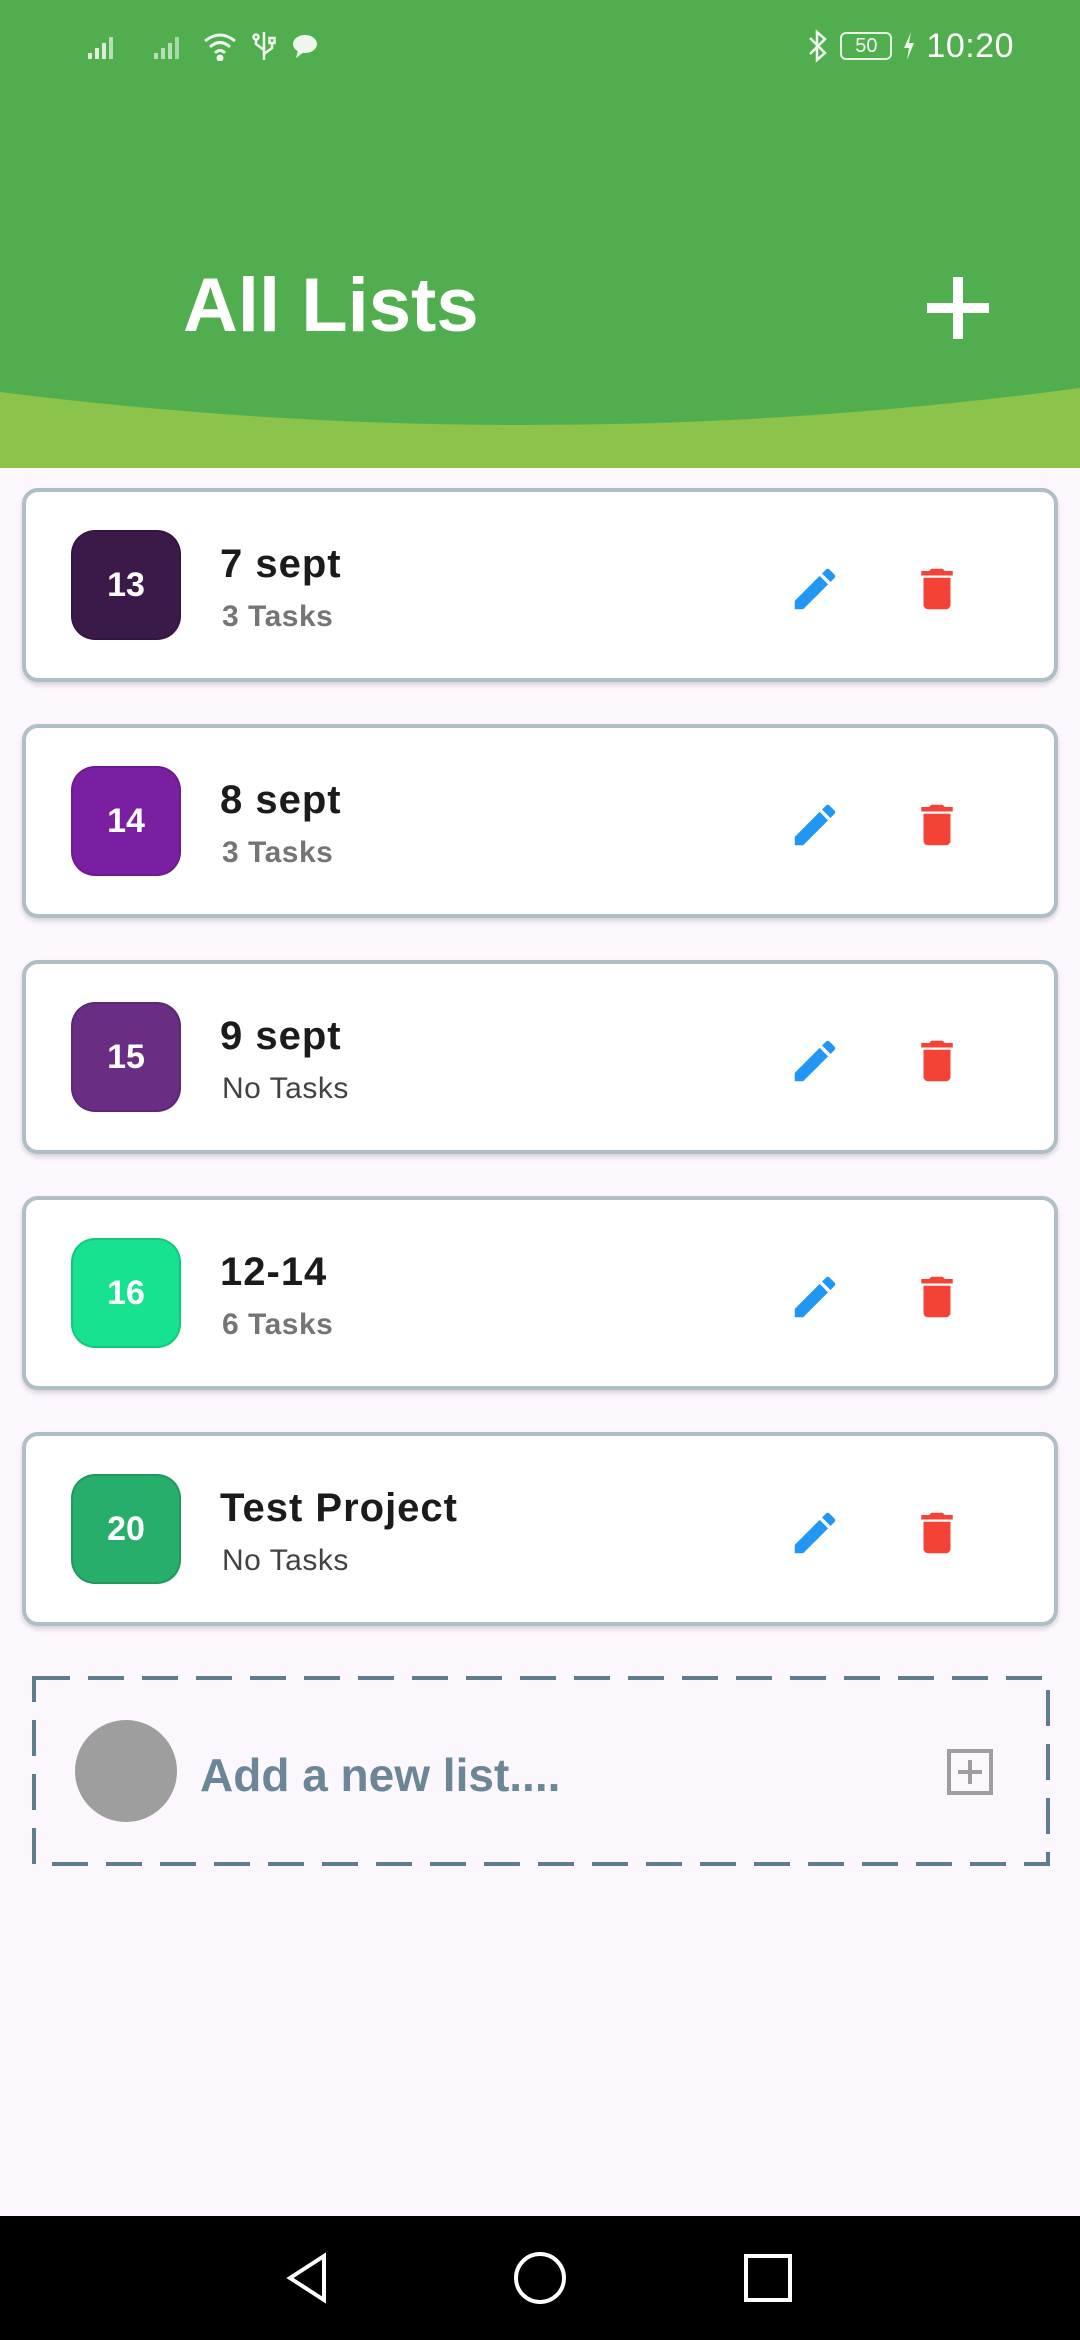 The image size is (1080, 2340). Describe the element at coordinates (540, 821) in the screenshot. I see `list-card: 14 8 sept 3 Tasks` at that location.